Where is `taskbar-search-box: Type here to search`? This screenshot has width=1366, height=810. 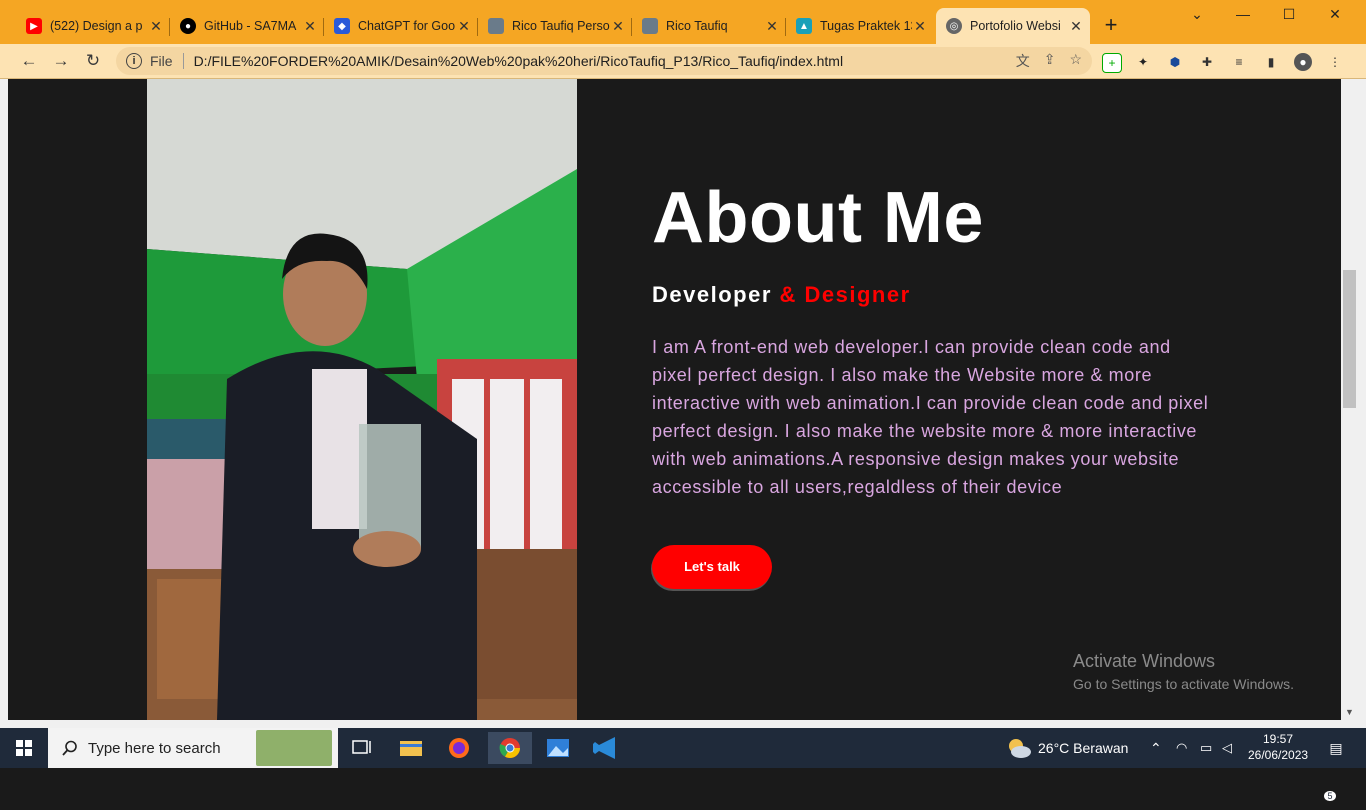 taskbar-search-box: Type here to search is located at coordinates (193, 748).